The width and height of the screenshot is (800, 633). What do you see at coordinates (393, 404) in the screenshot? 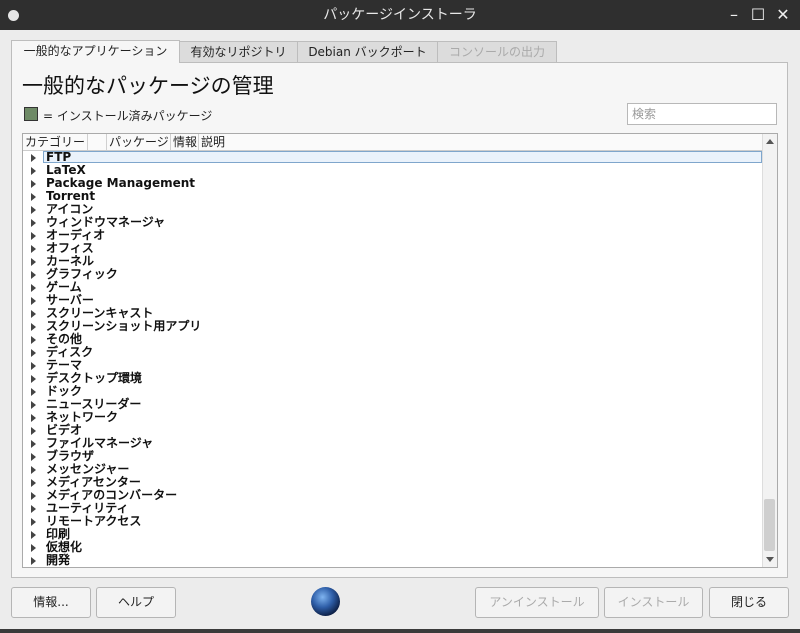
I see `category-row: ニュースリーダー` at bounding box center [393, 404].